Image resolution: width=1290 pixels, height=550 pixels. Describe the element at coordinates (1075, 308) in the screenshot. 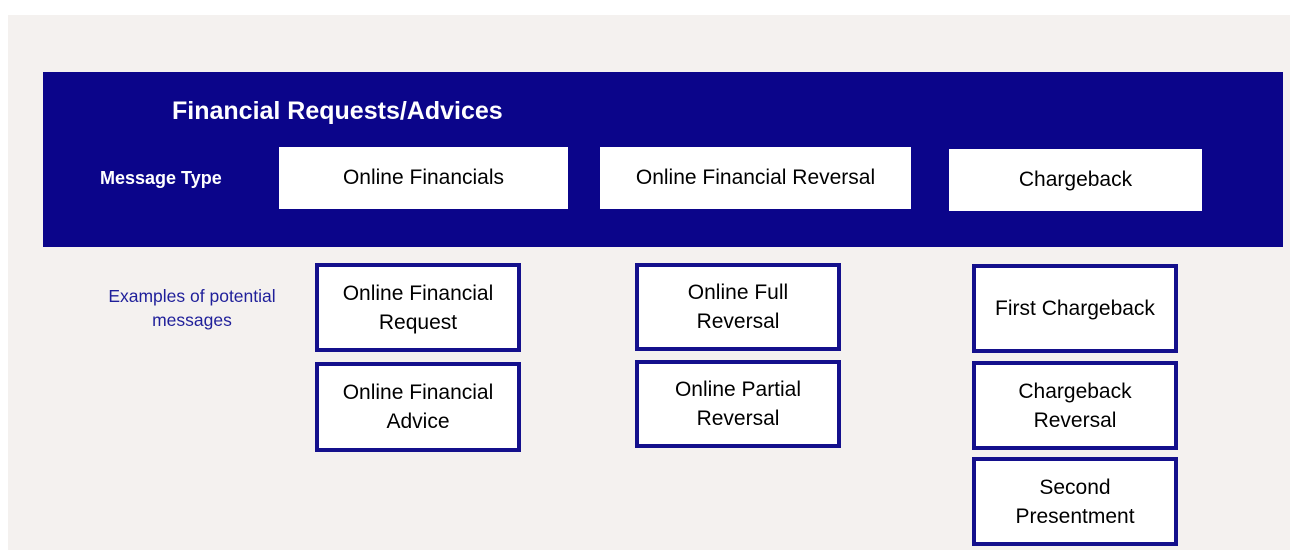

I see `example-first-chargeback: First Chargeback` at that location.